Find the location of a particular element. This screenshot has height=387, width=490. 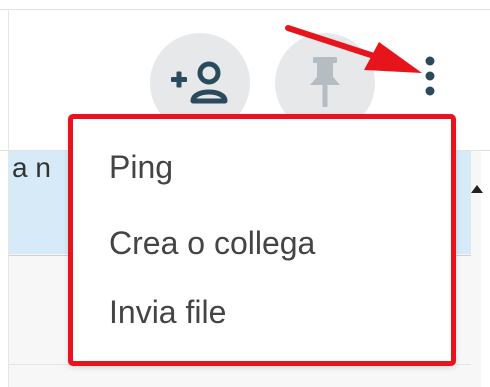

menu-item-ping: Ping is located at coordinates (141, 167).